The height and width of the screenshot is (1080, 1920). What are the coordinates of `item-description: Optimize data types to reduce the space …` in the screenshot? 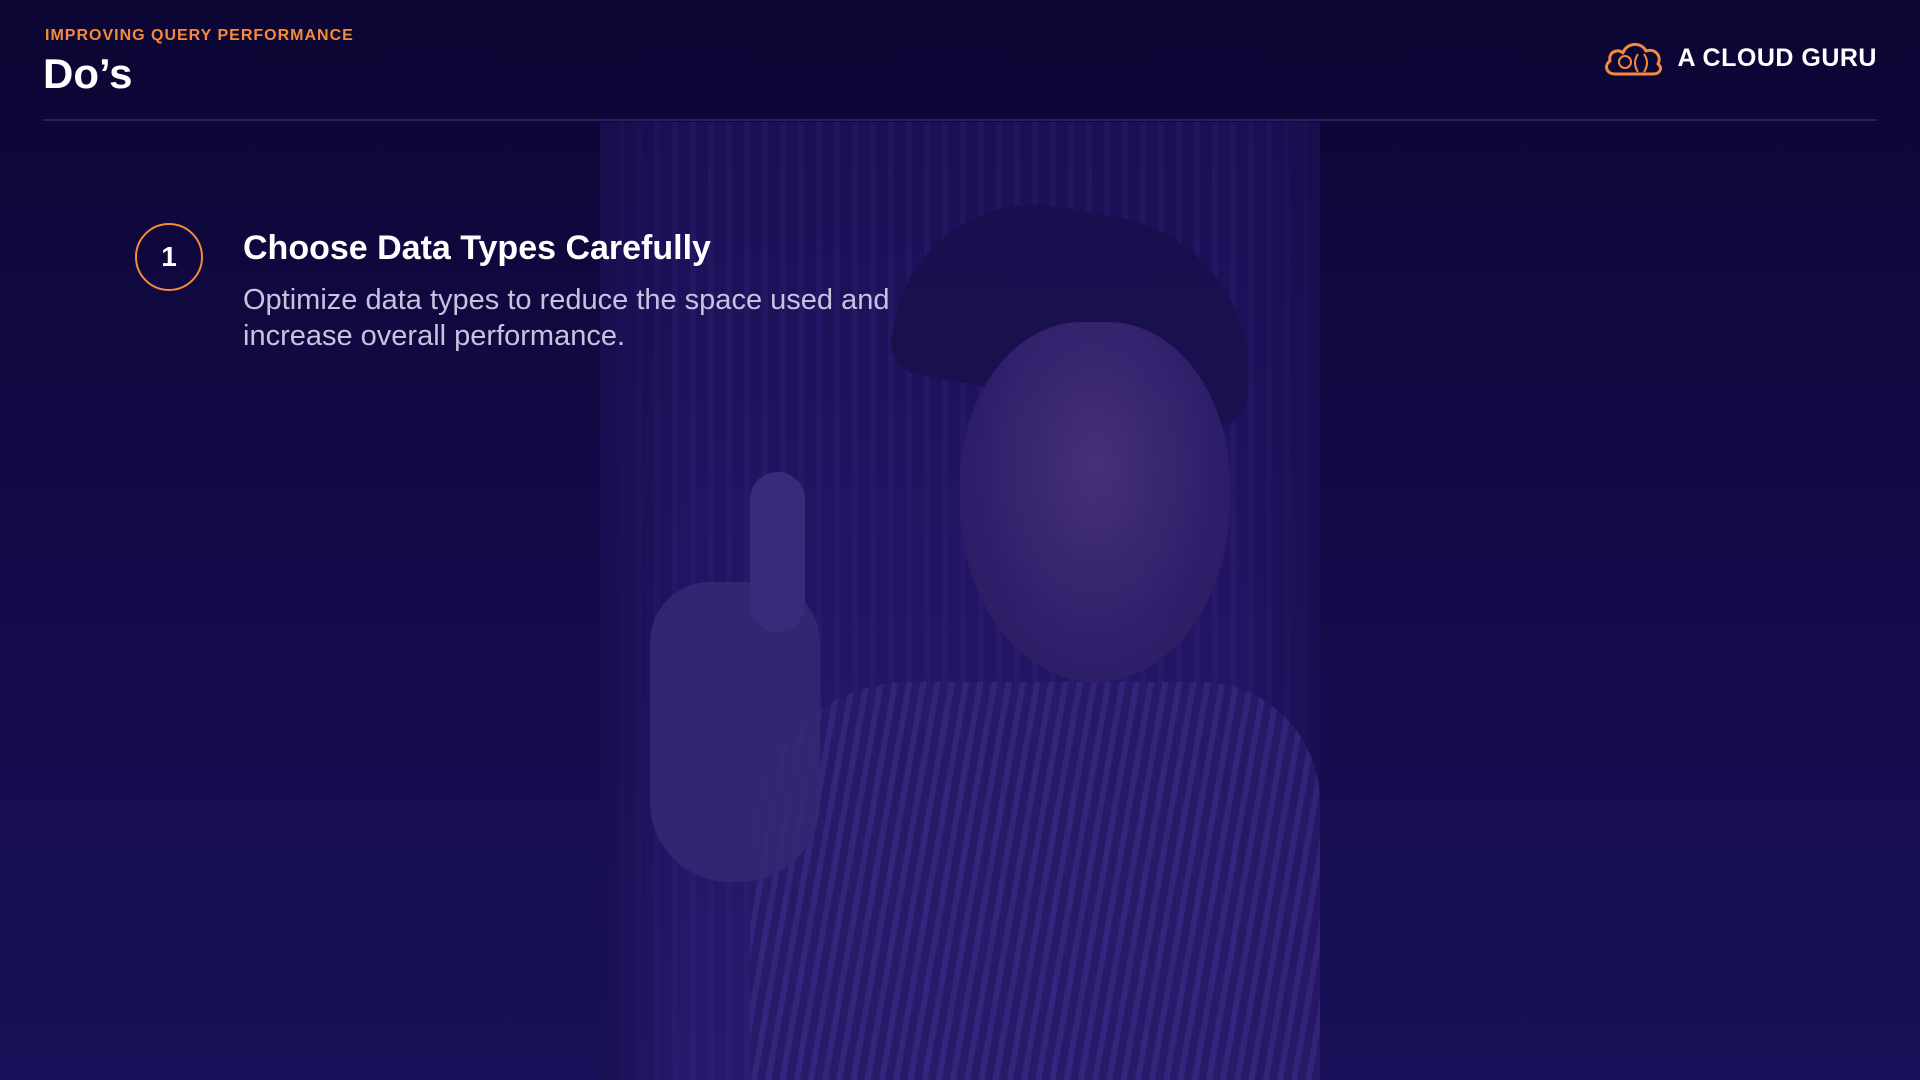 It's located at (566, 318).